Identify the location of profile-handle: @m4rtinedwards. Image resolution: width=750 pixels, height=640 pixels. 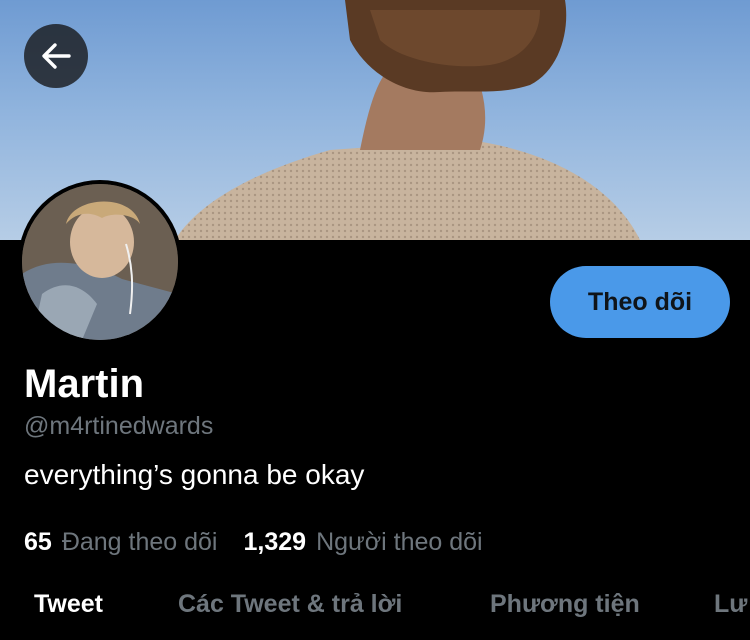
(119, 426).